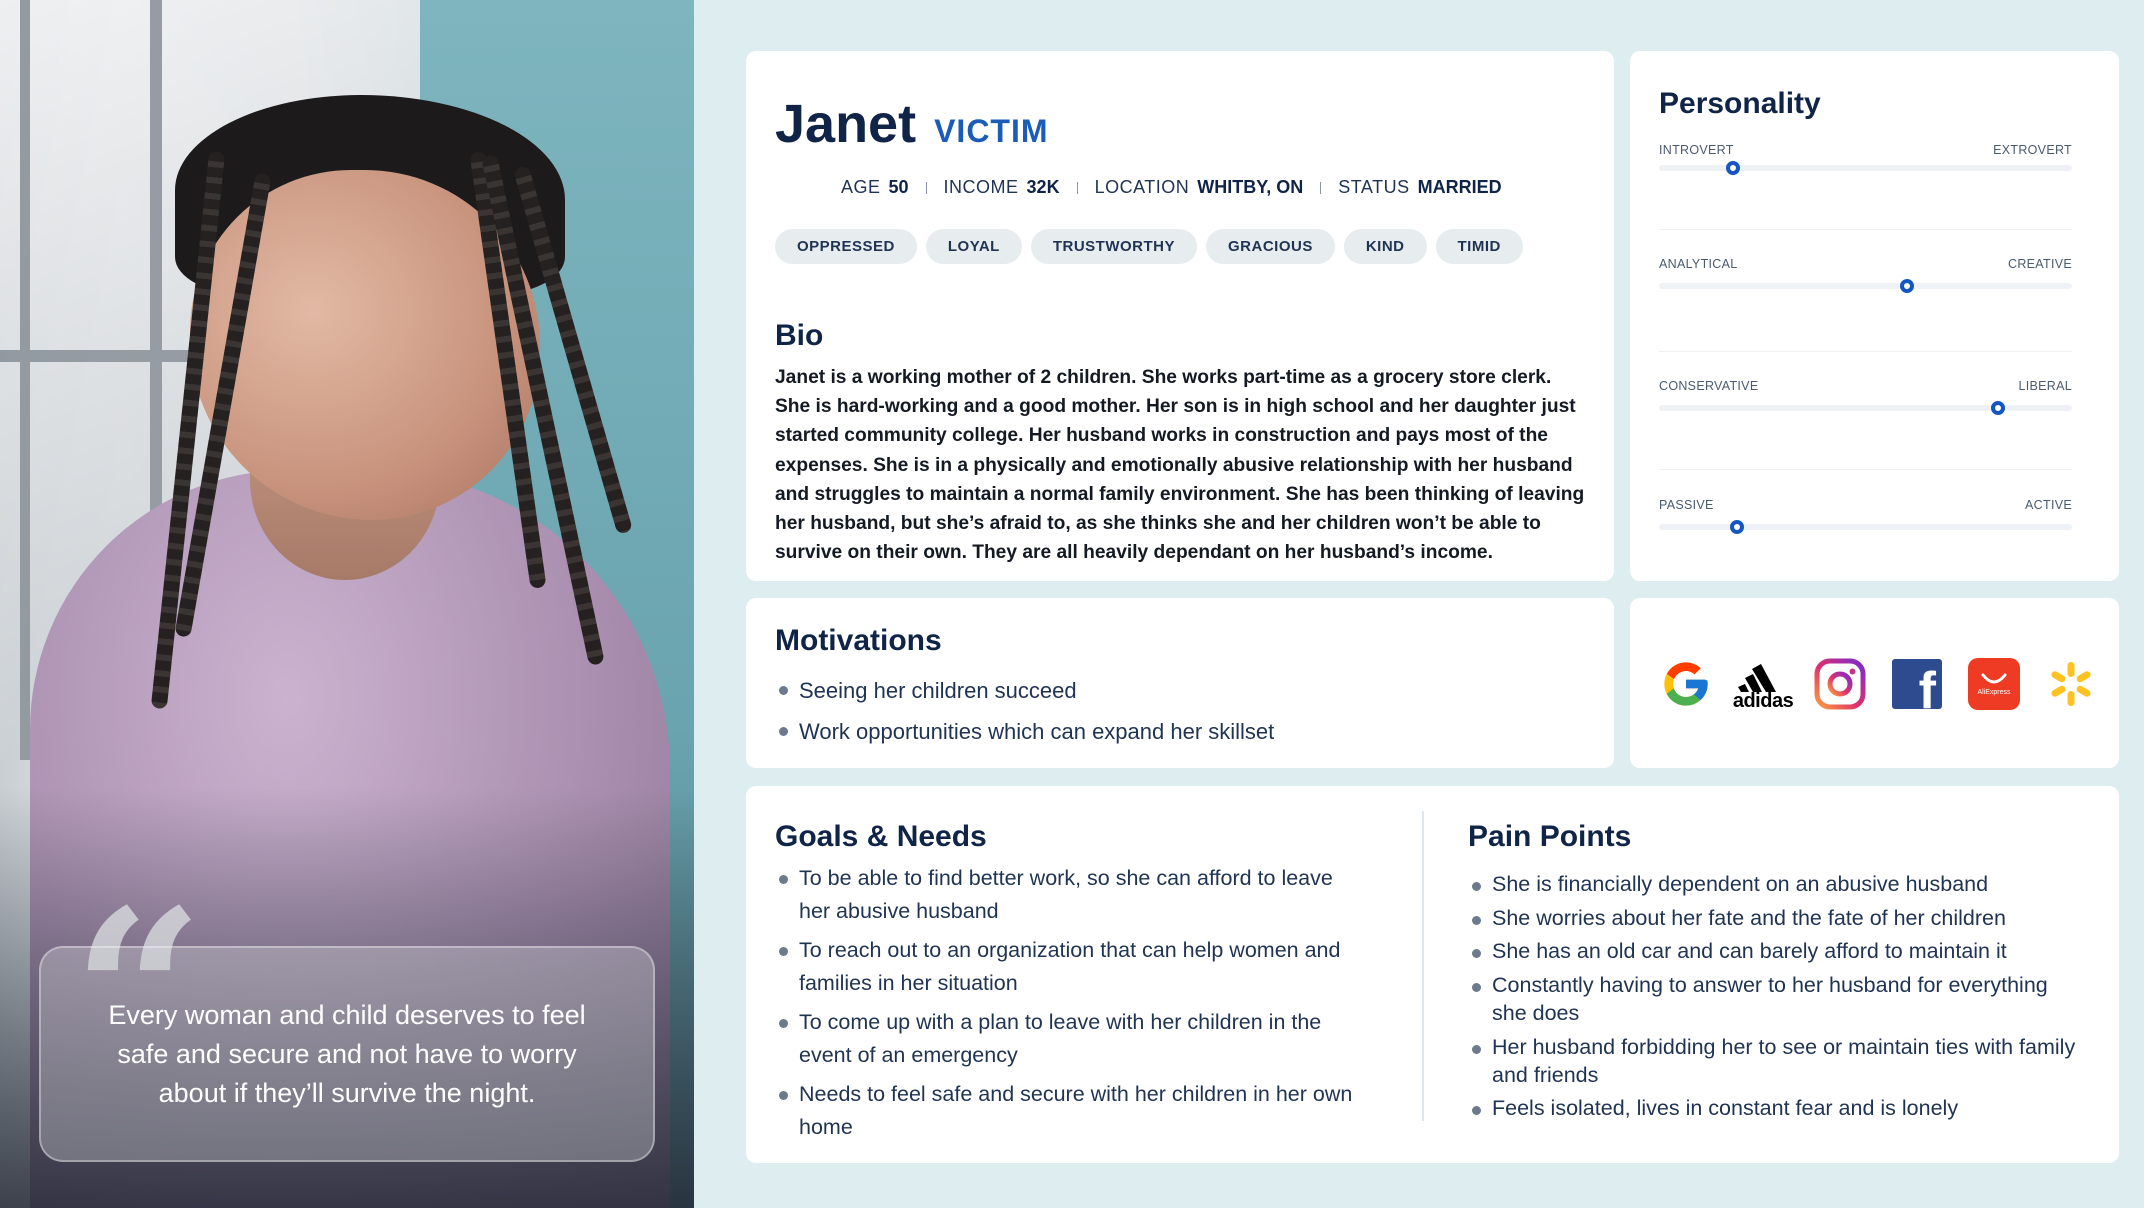  Describe the element at coordinates (2071, 684) in the screenshot. I see `walmart-icon` at that location.